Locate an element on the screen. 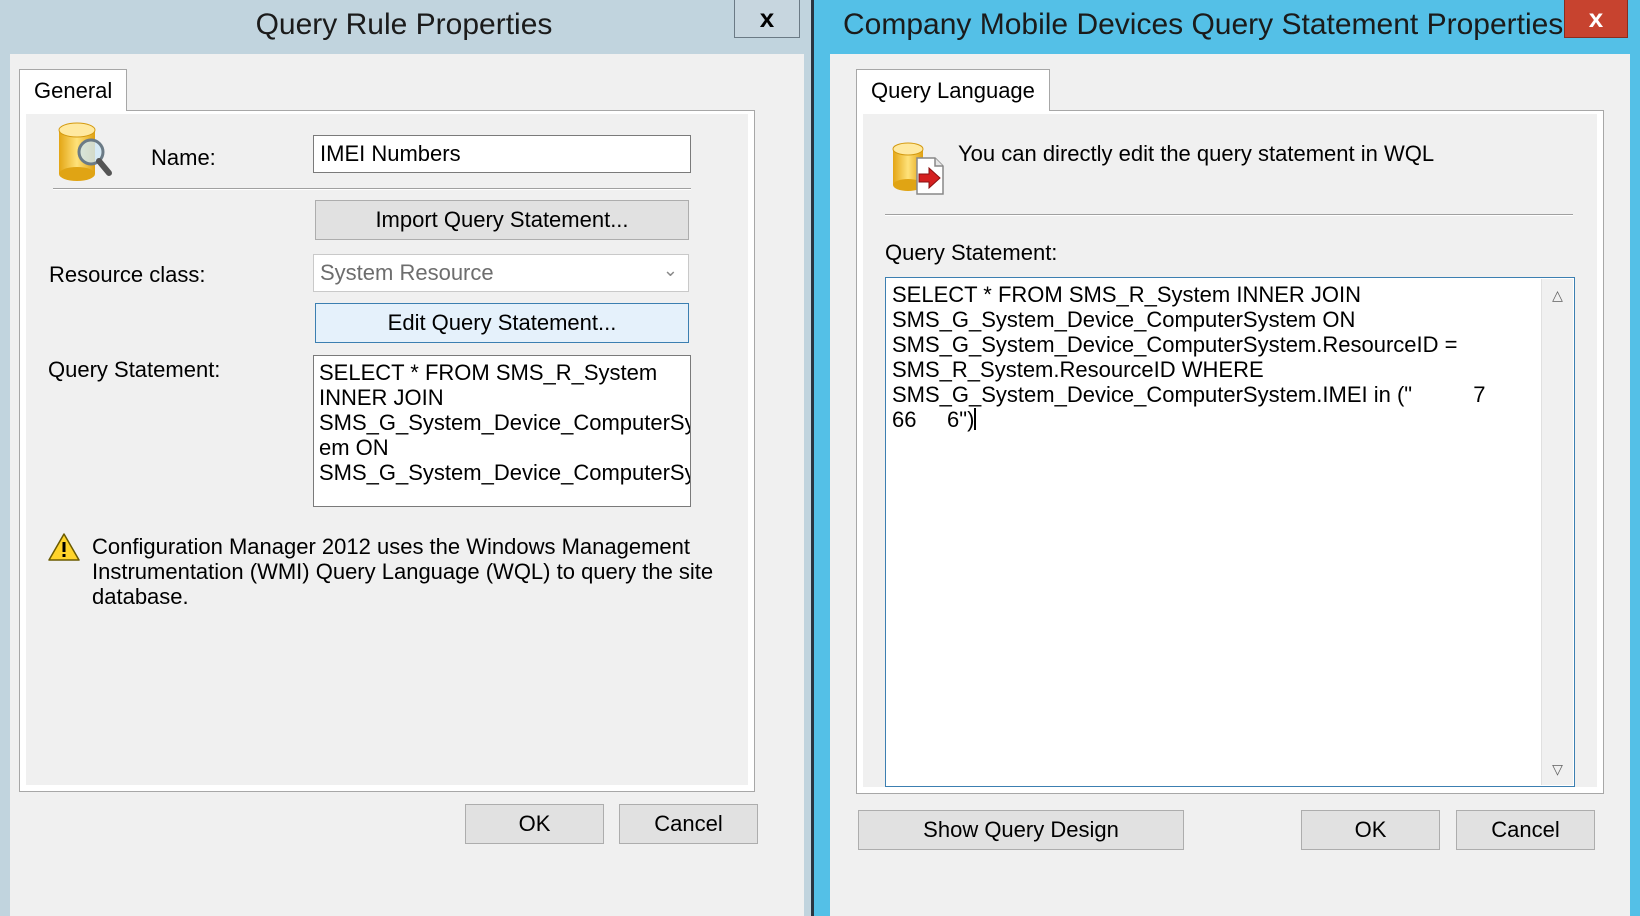 This screenshot has height=916, width=1640. query-line: SELECT * FROM SMS_R_System INNER JOIN is located at coordinates (1230, 294).